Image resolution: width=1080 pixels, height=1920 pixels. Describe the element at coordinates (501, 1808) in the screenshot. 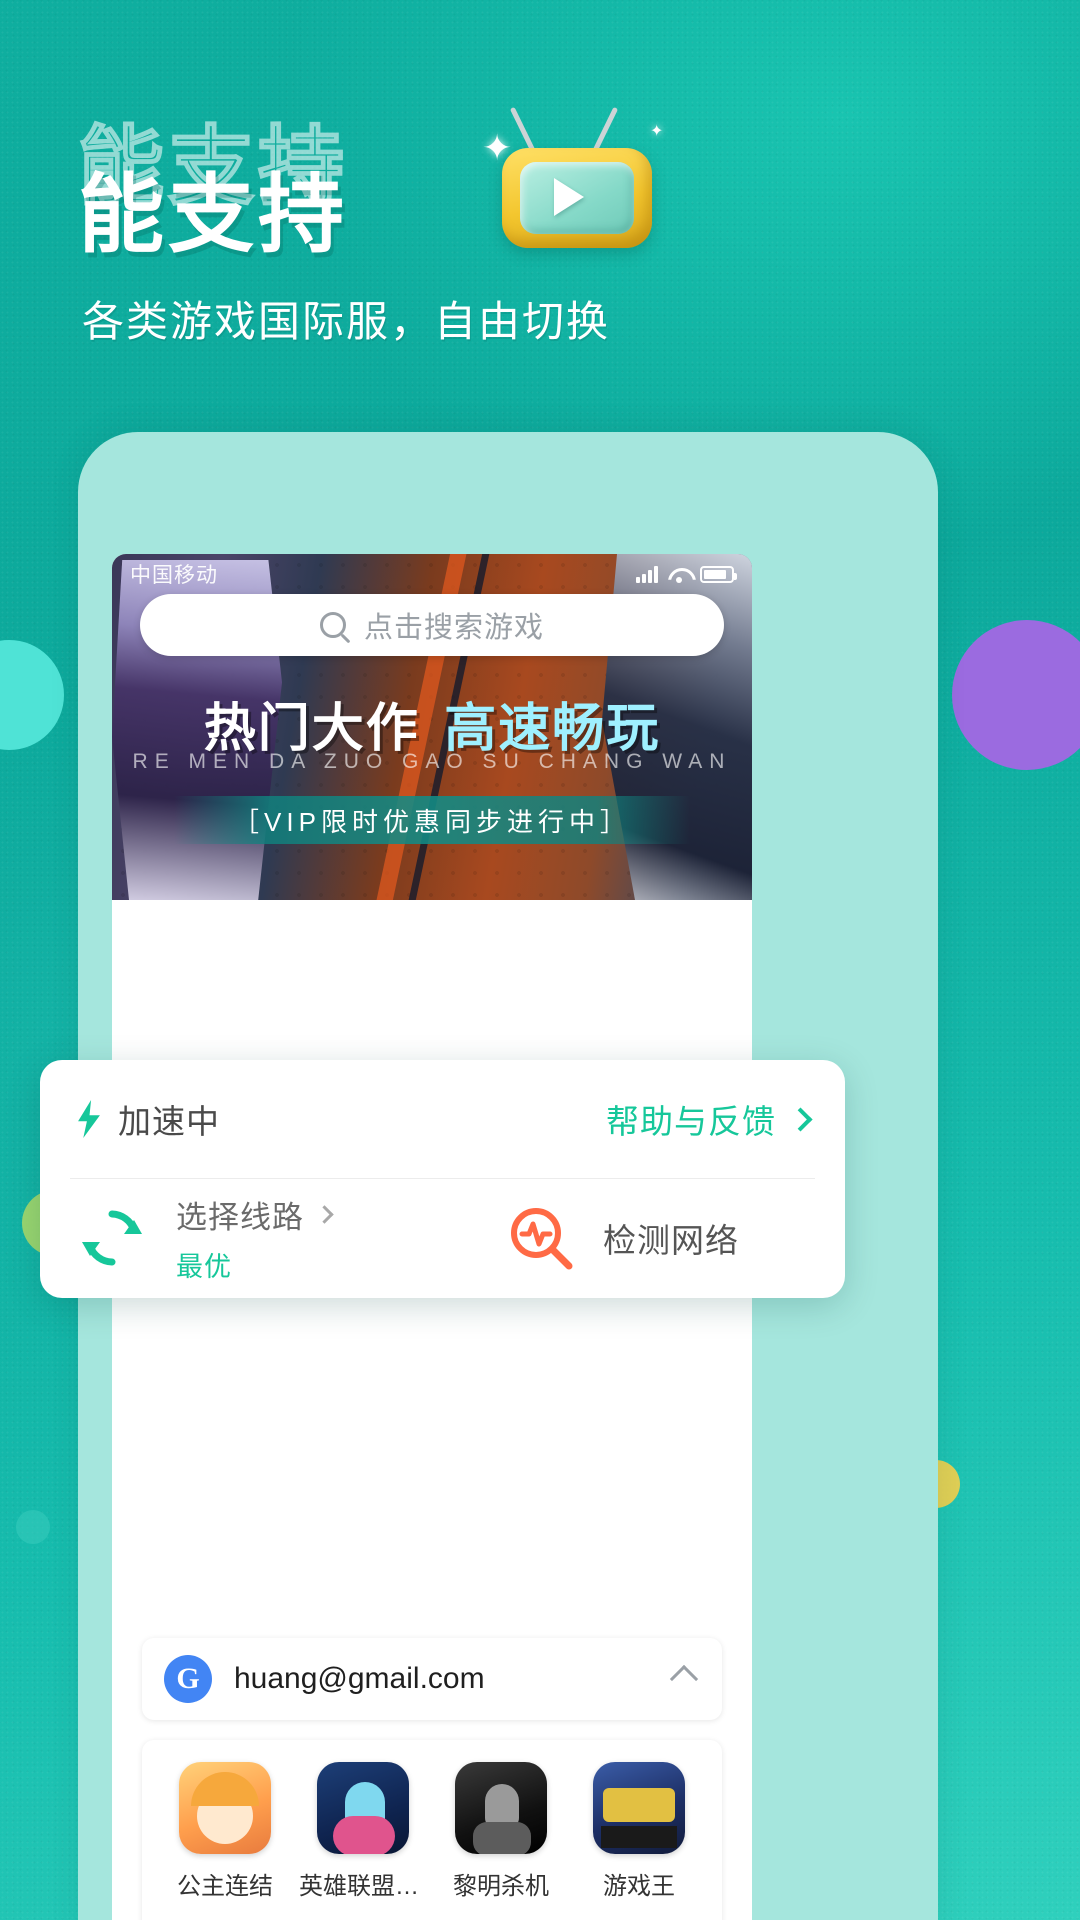

I see `game-icon-dbd` at that location.